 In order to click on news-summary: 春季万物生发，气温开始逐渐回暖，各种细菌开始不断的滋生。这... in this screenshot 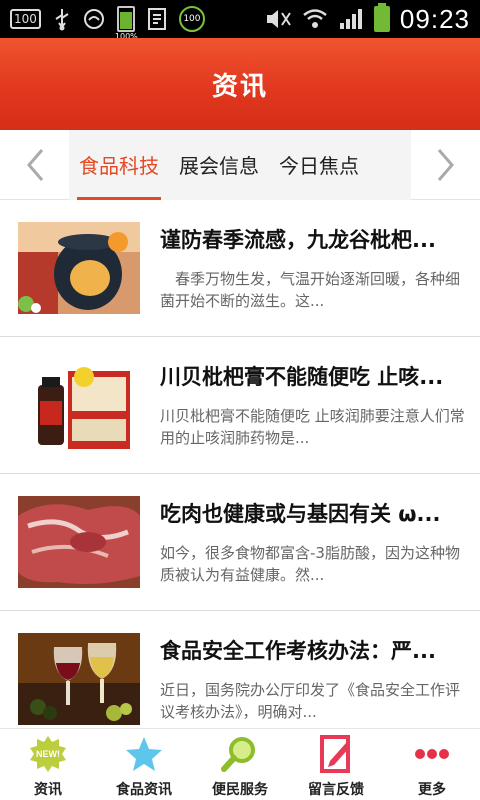, I will do `click(310, 290)`.